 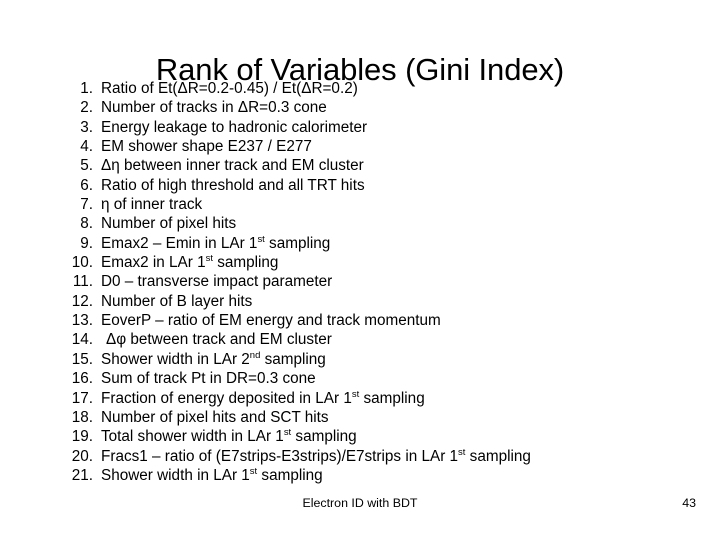 I want to click on list-item: 7. η of inner track, so click(x=377, y=204).